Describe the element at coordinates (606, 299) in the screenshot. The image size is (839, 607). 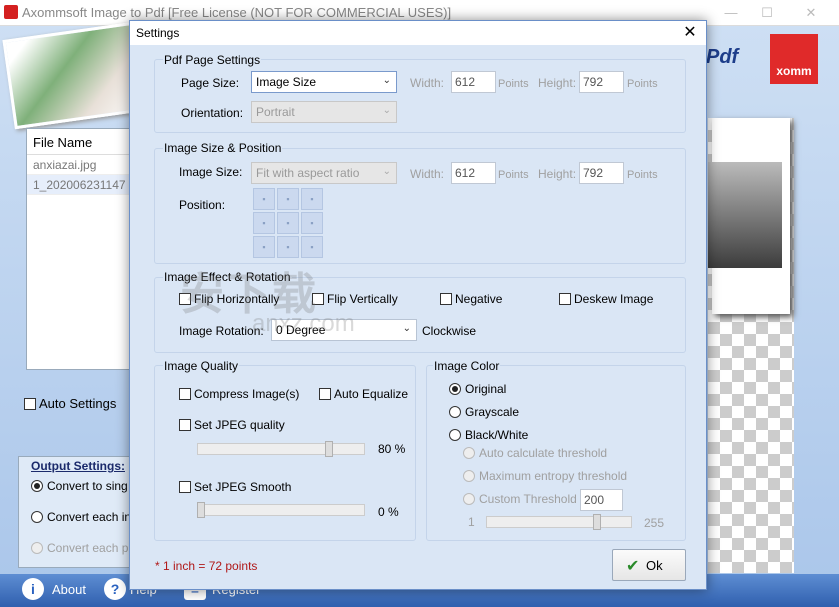
I see `deskew-image-checkbox: Deskew Image` at that location.